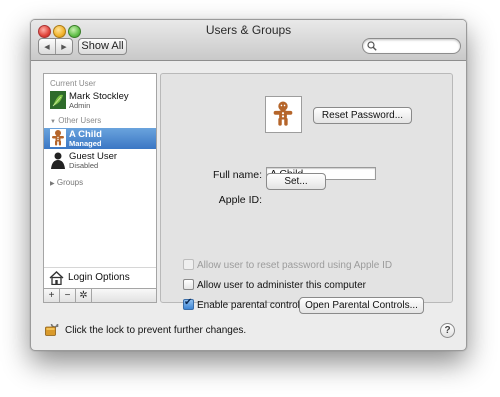 The image size is (500, 397). I want to click on other-users-header: ▼ Other Users, so click(75, 120).